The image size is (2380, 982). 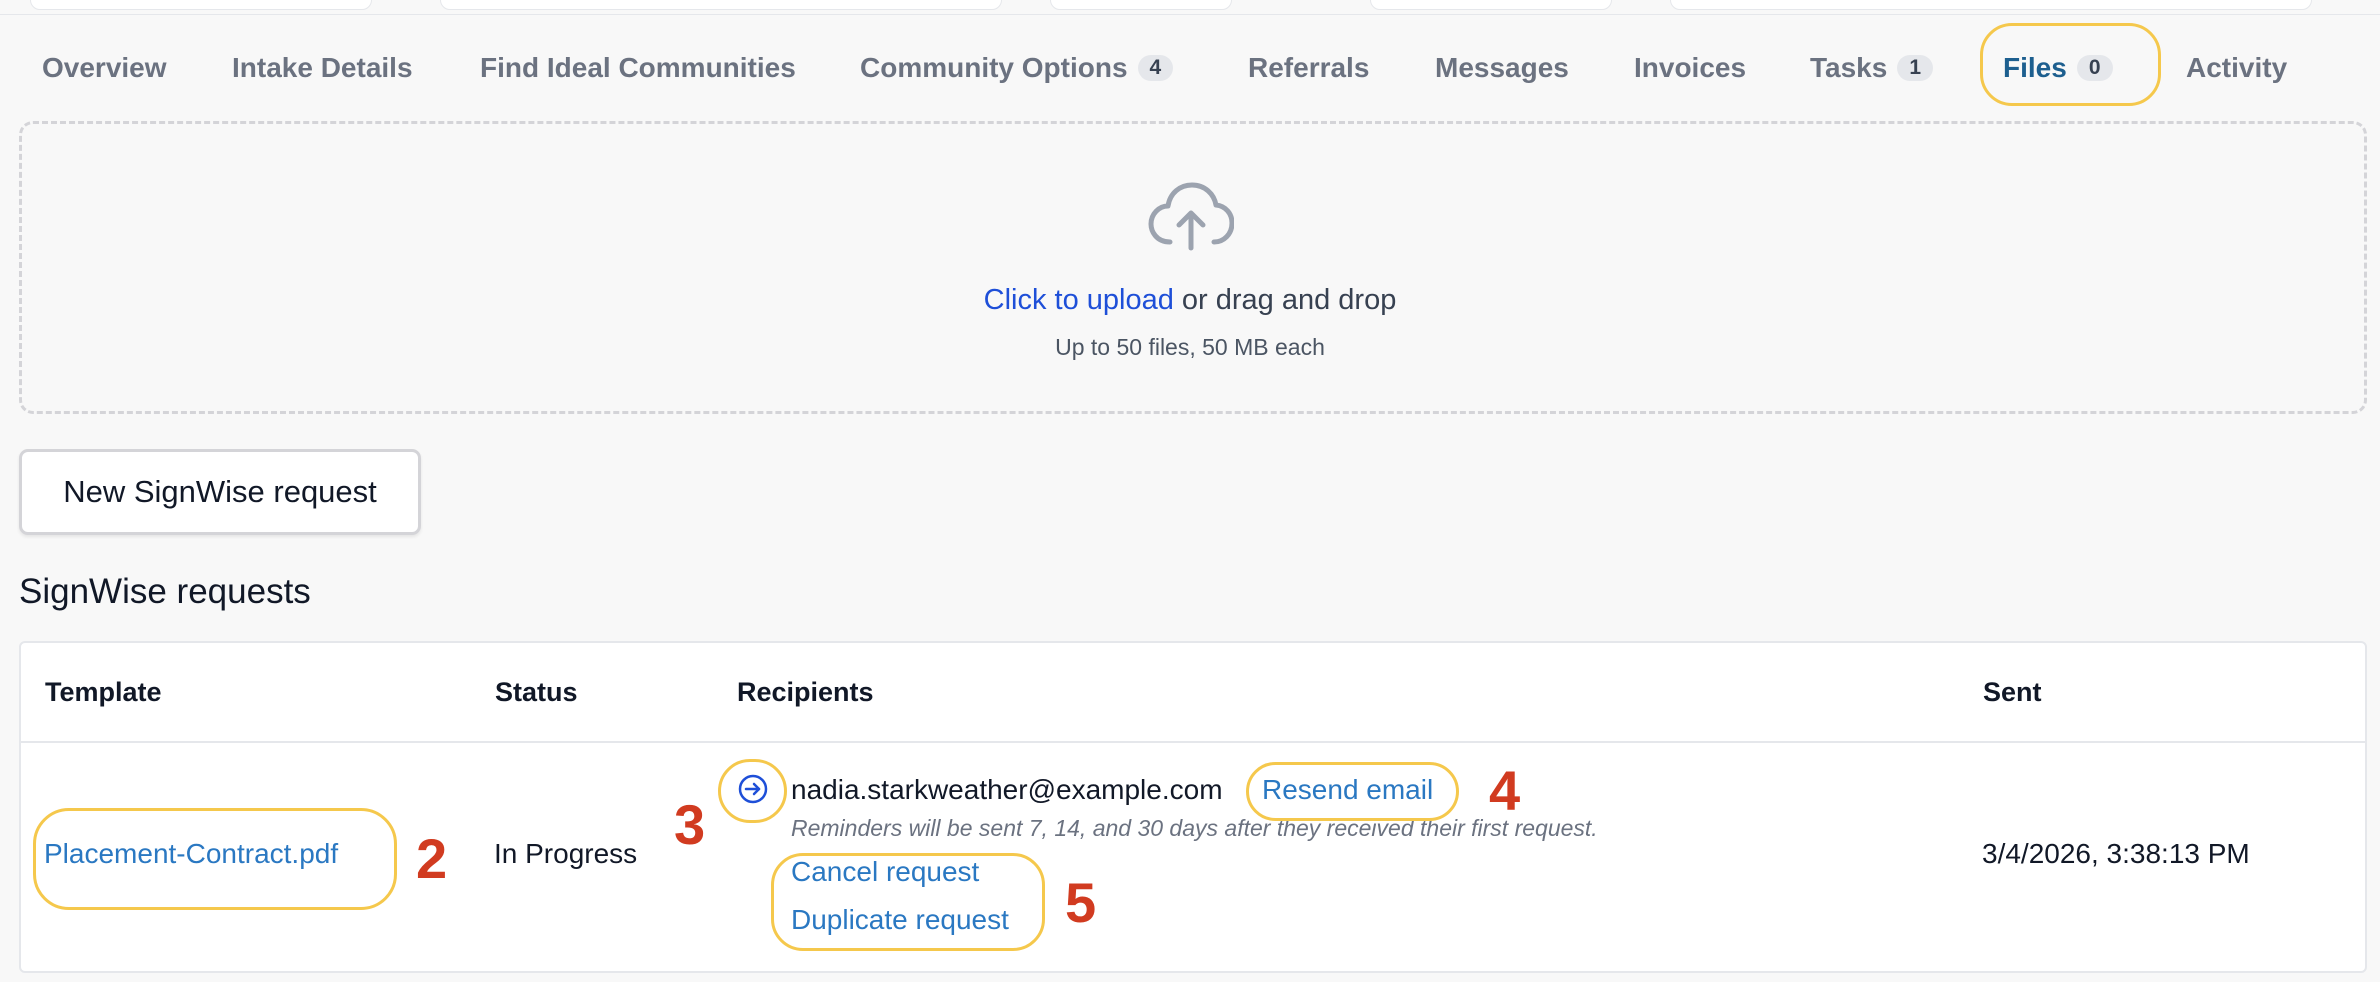 What do you see at coordinates (1155, 68) in the screenshot?
I see `count-badge: 4` at bounding box center [1155, 68].